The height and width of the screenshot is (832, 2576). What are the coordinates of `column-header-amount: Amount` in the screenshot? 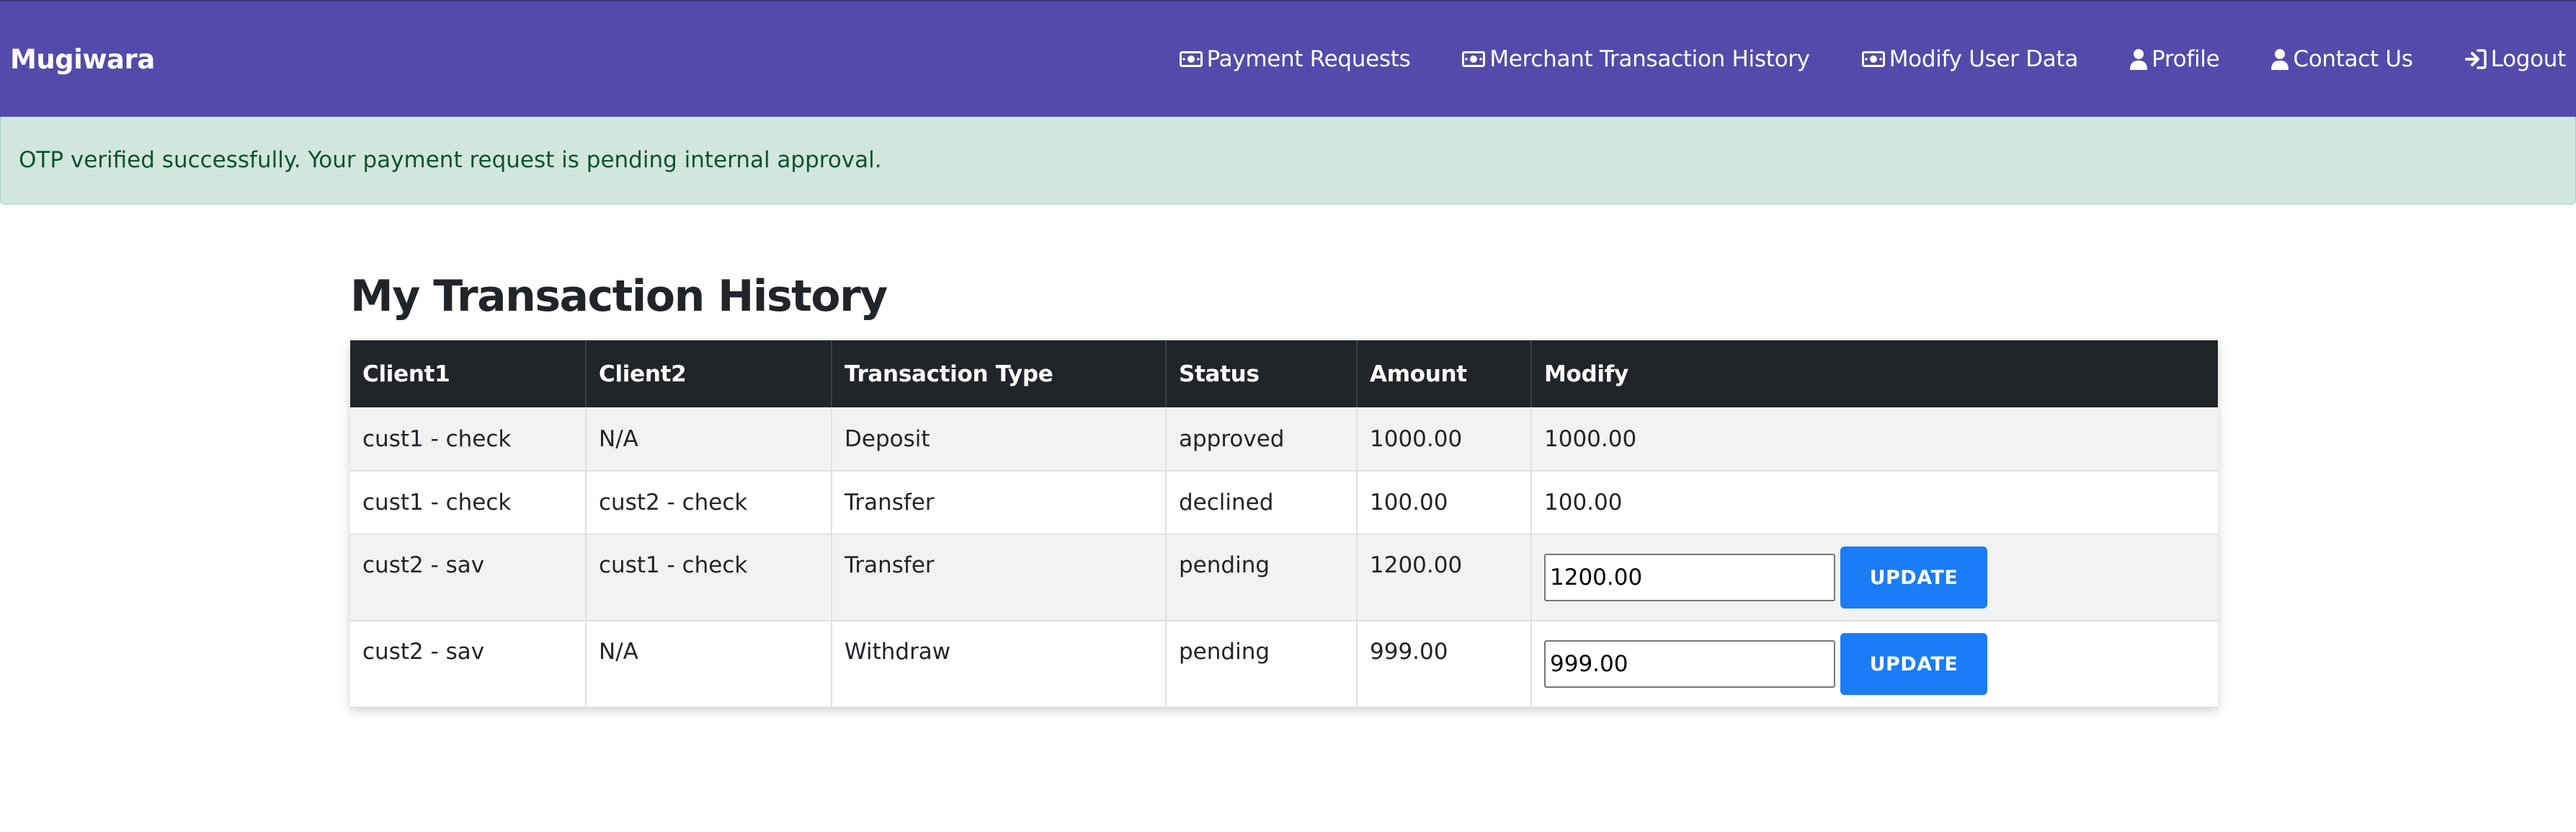 It's located at (1444, 374).